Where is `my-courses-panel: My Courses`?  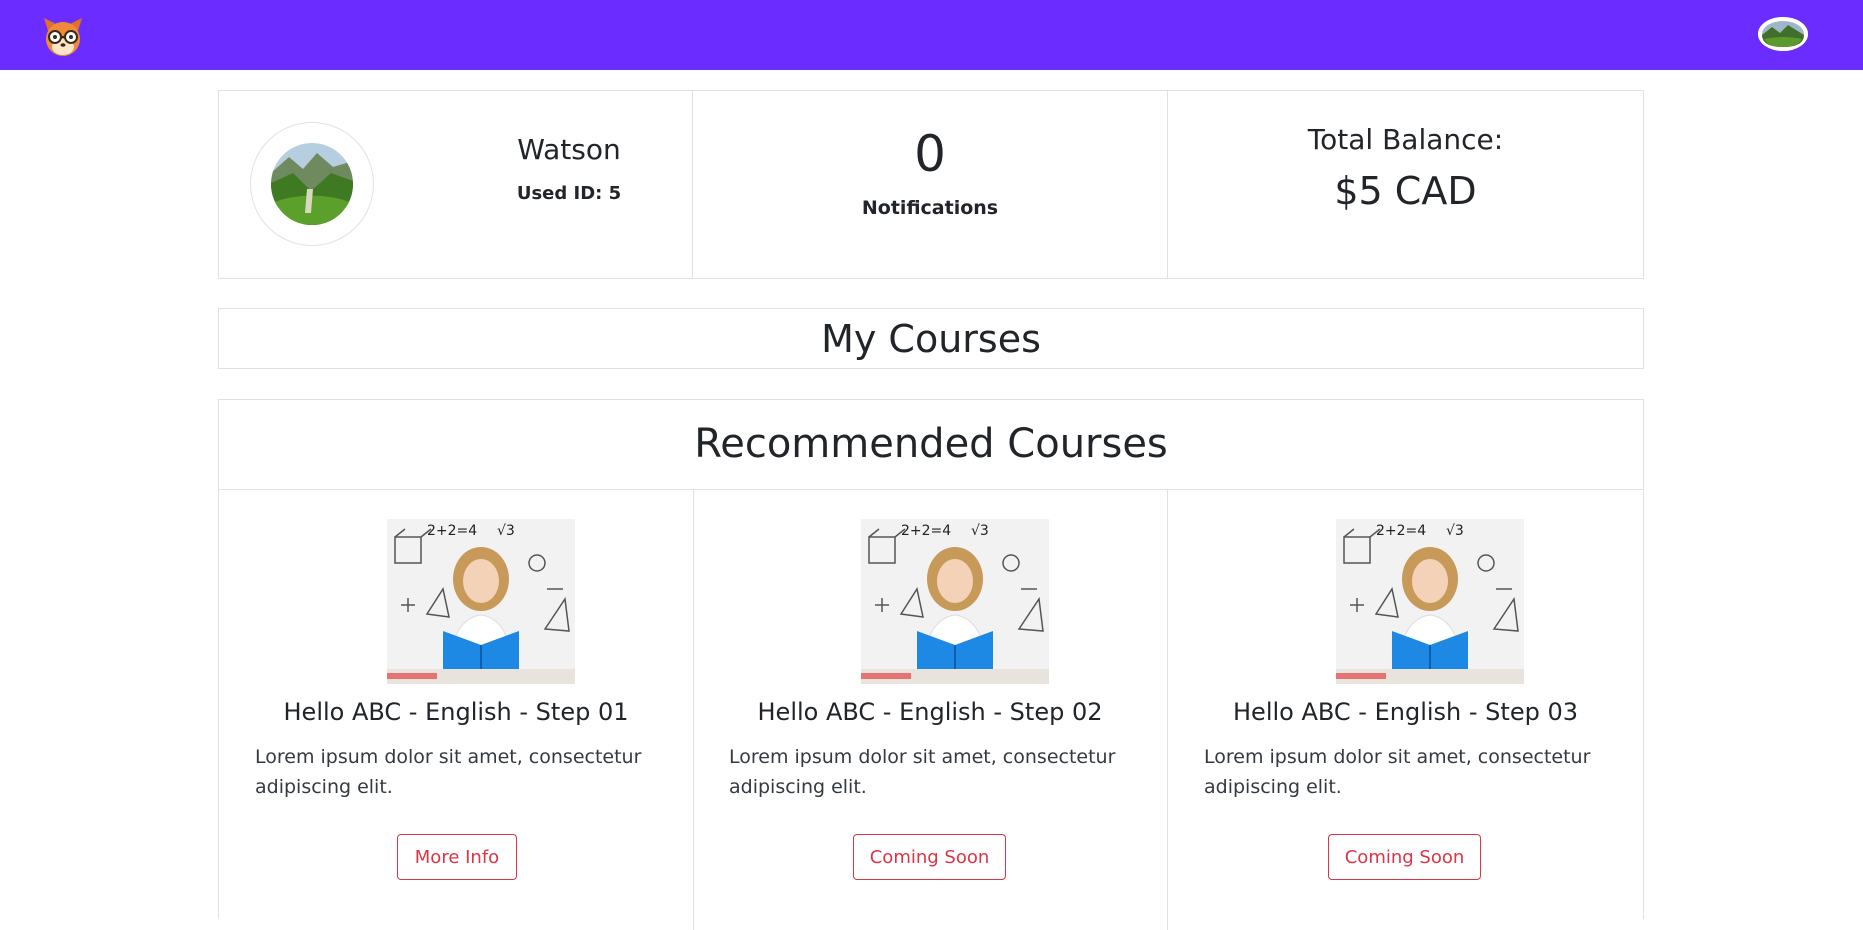 my-courses-panel: My Courses is located at coordinates (931, 338).